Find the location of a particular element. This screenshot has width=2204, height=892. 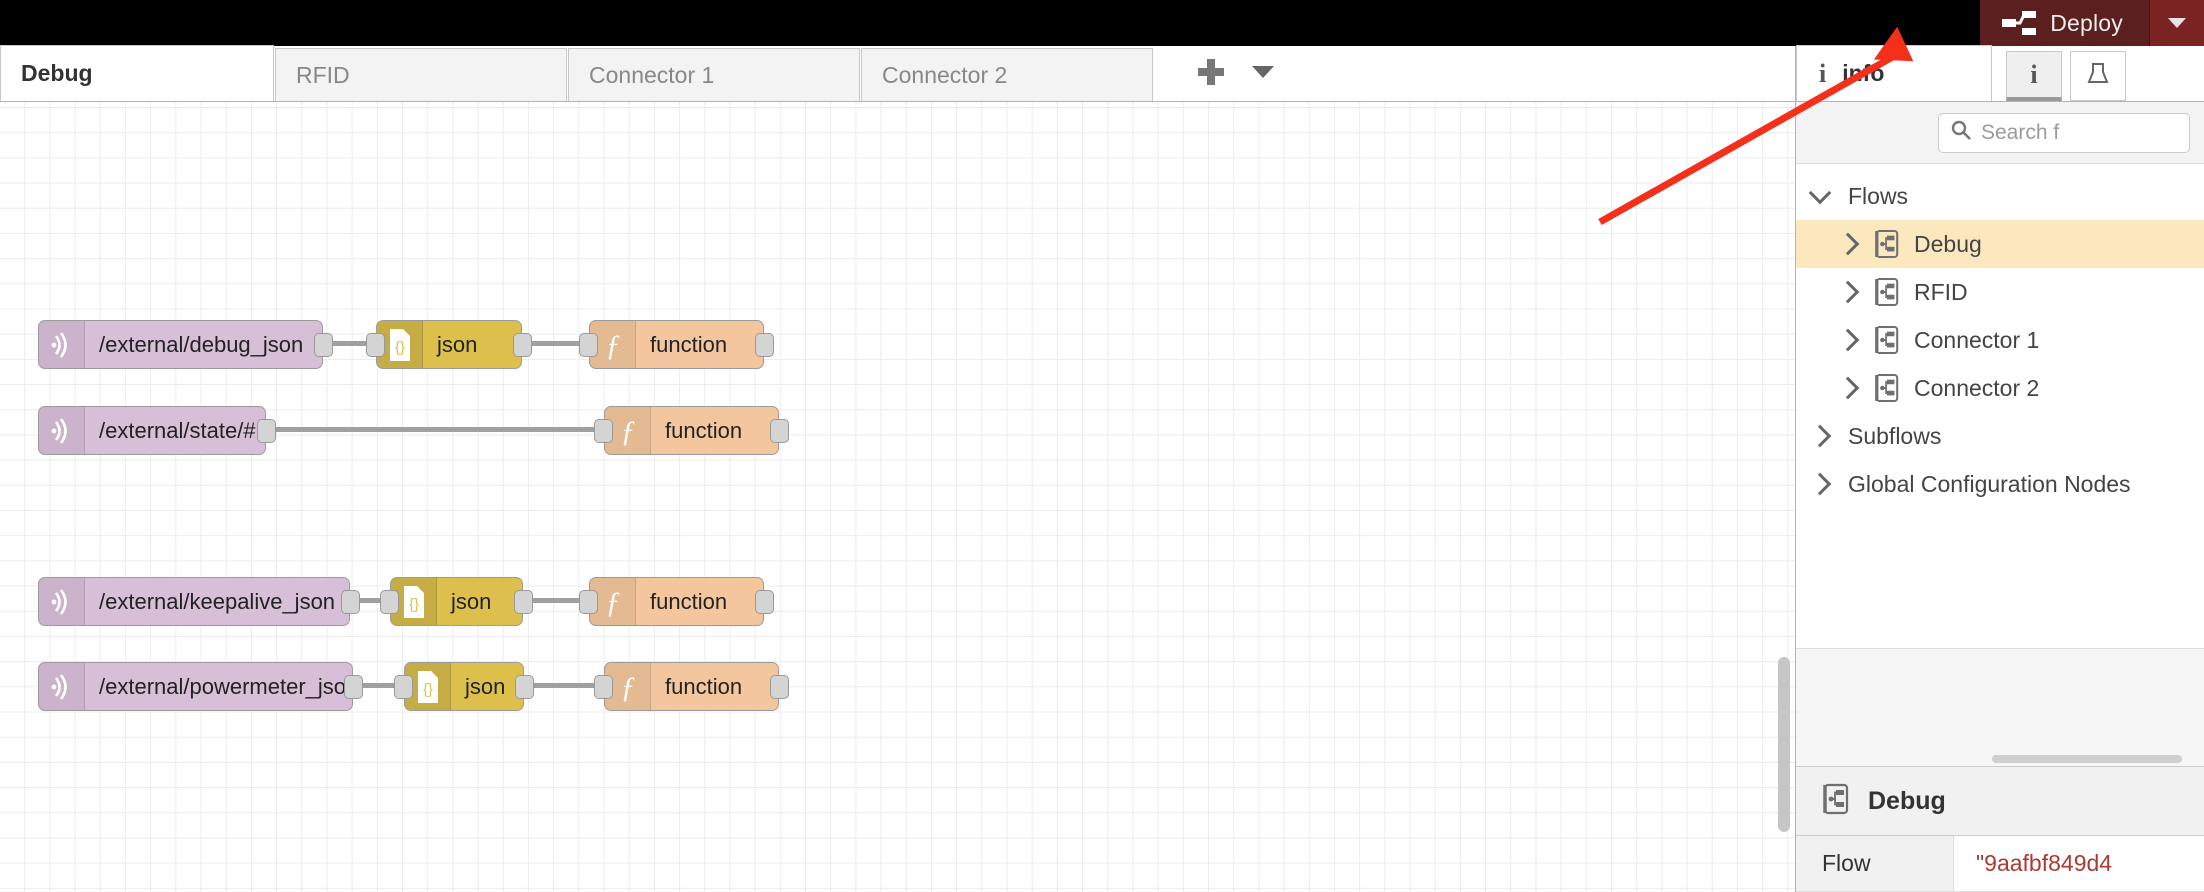

sidebar-horizontal-scrollbar is located at coordinates (2087, 759).